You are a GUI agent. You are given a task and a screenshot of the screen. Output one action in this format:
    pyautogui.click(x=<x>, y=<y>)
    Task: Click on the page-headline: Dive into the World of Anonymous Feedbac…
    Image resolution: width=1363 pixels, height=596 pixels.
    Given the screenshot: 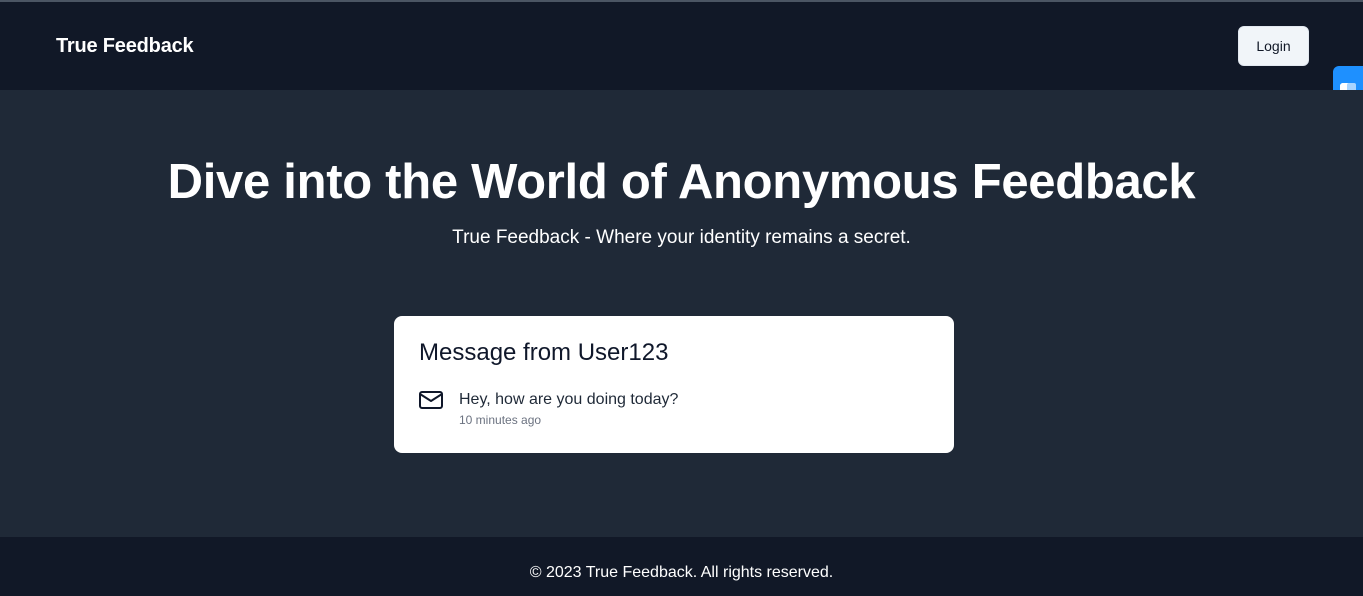 What is the action you would take?
    pyautogui.click(x=681, y=182)
    